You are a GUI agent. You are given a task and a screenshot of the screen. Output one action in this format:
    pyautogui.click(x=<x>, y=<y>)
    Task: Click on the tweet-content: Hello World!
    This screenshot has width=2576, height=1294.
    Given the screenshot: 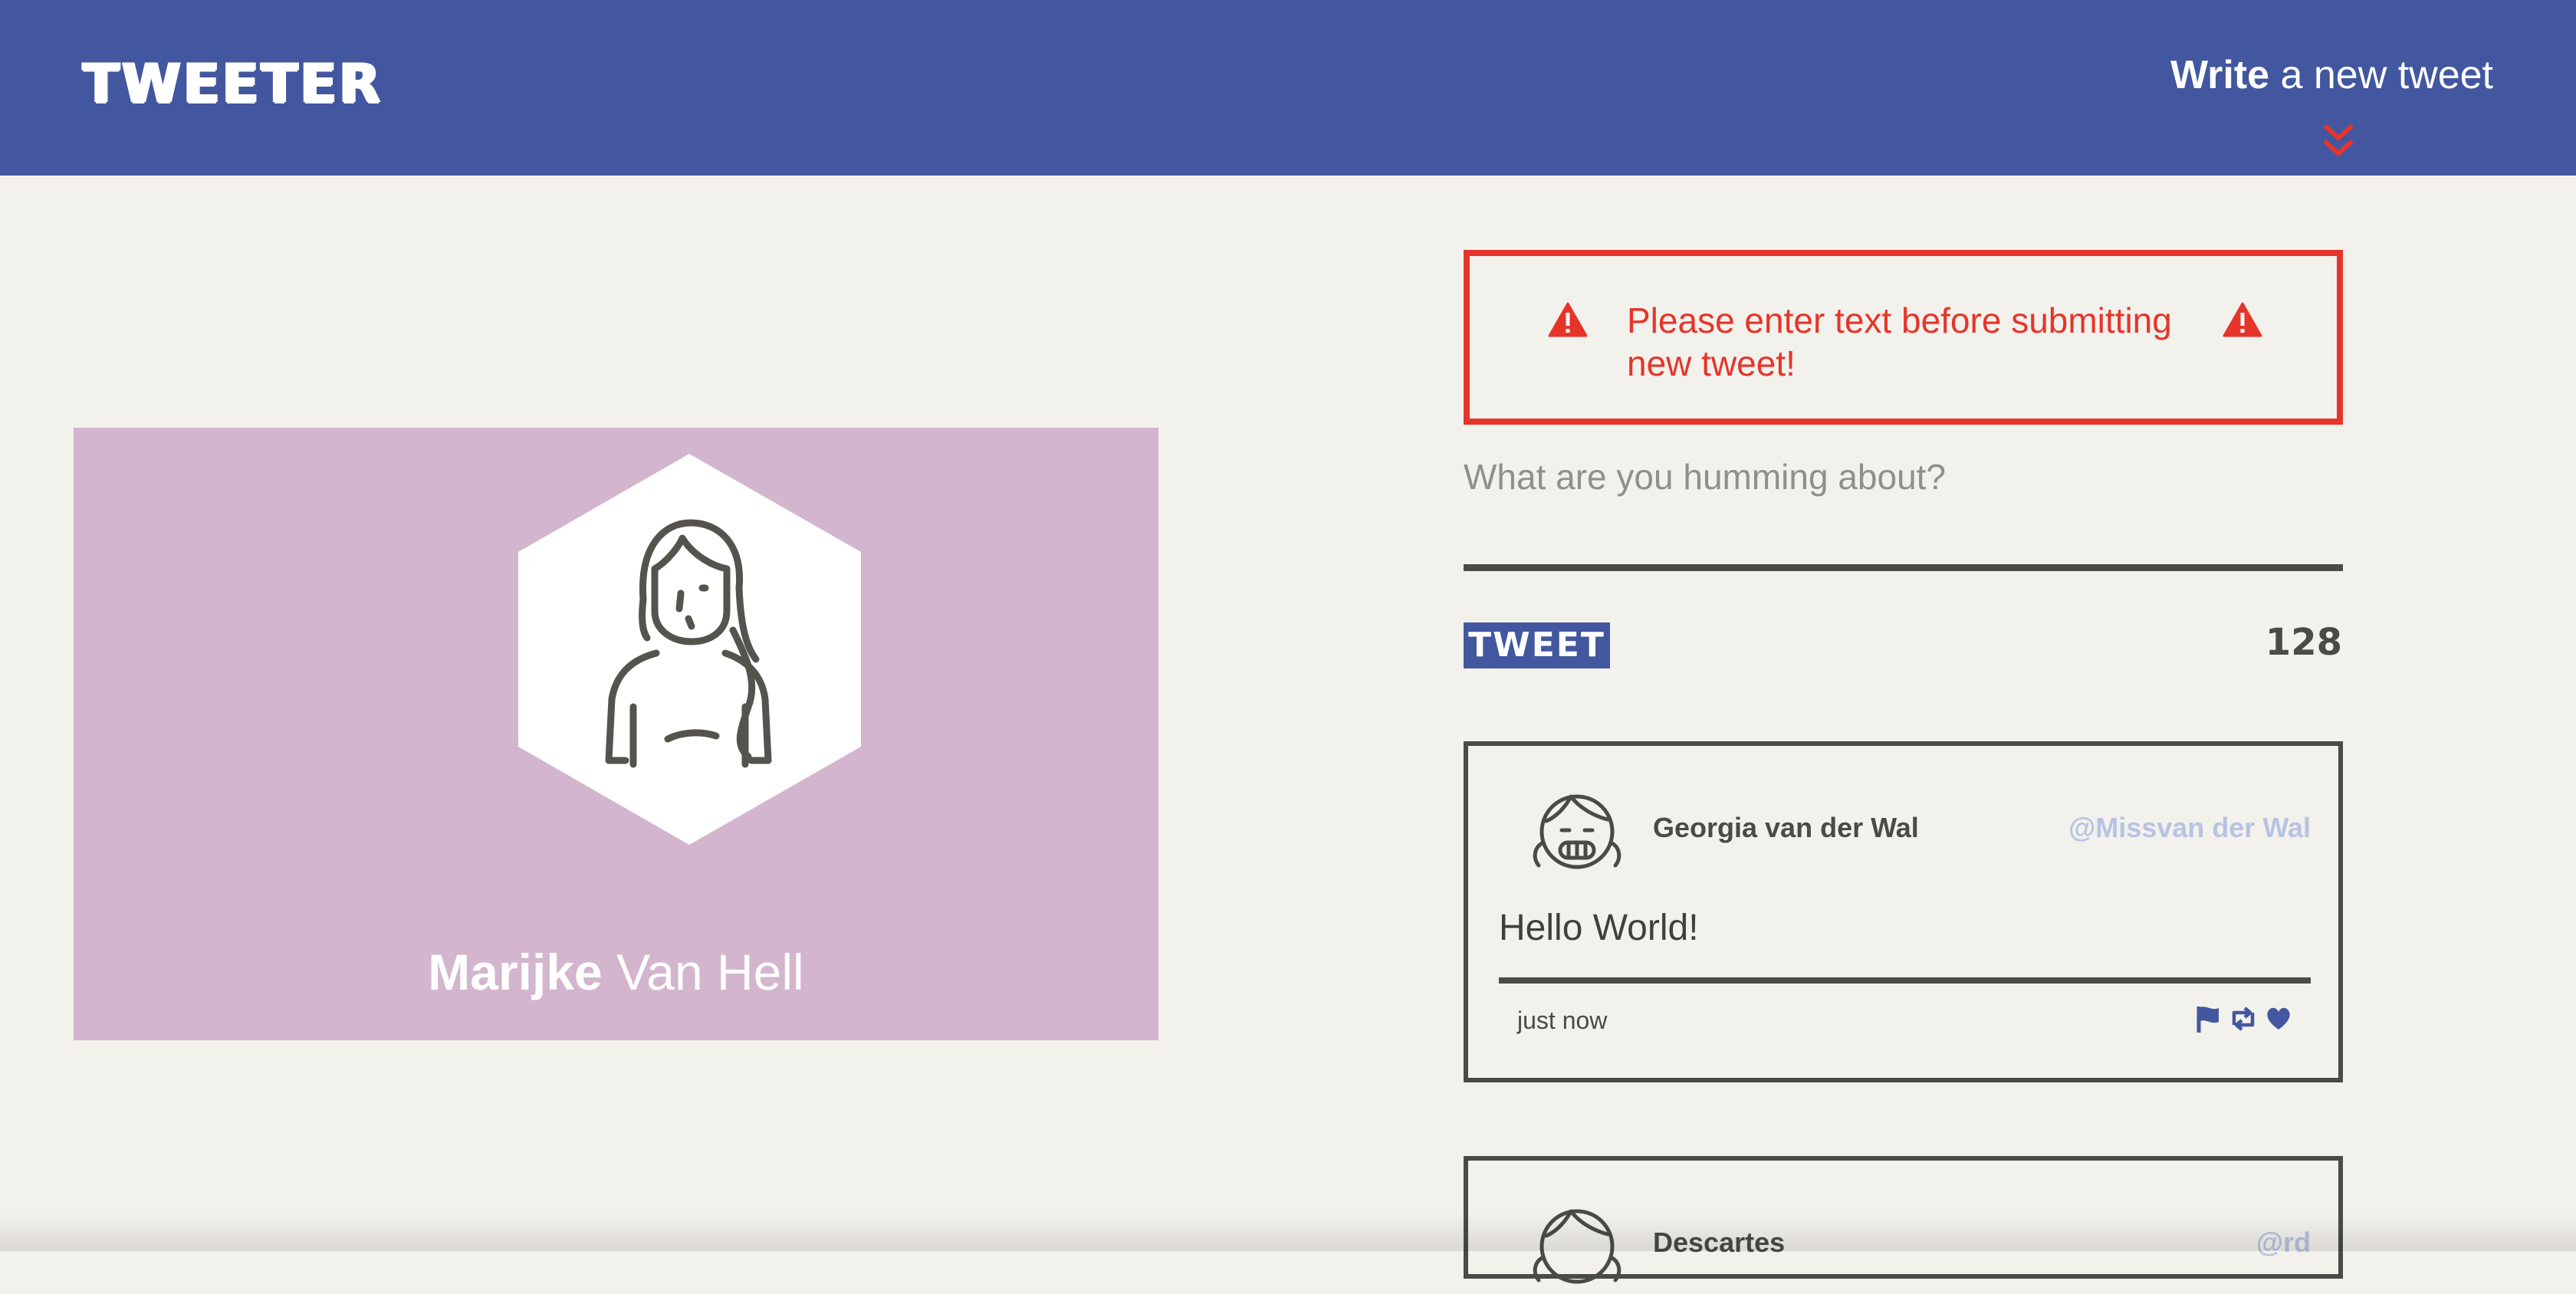 What is the action you would take?
    pyautogui.click(x=1599, y=928)
    